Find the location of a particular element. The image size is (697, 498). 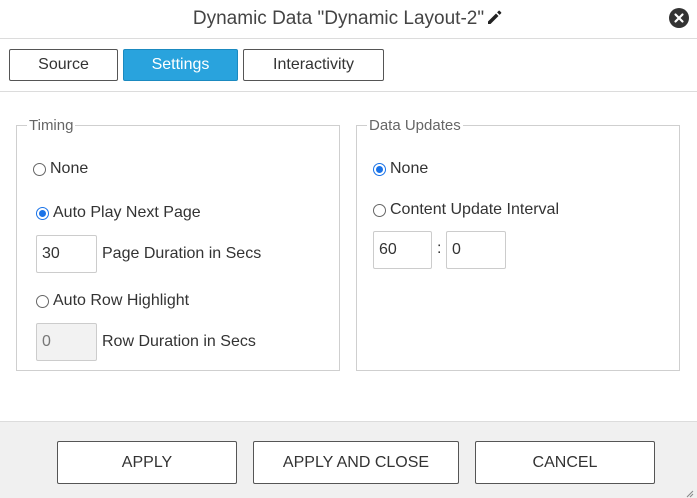

timing-legend: Timing is located at coordinates (51, 125).